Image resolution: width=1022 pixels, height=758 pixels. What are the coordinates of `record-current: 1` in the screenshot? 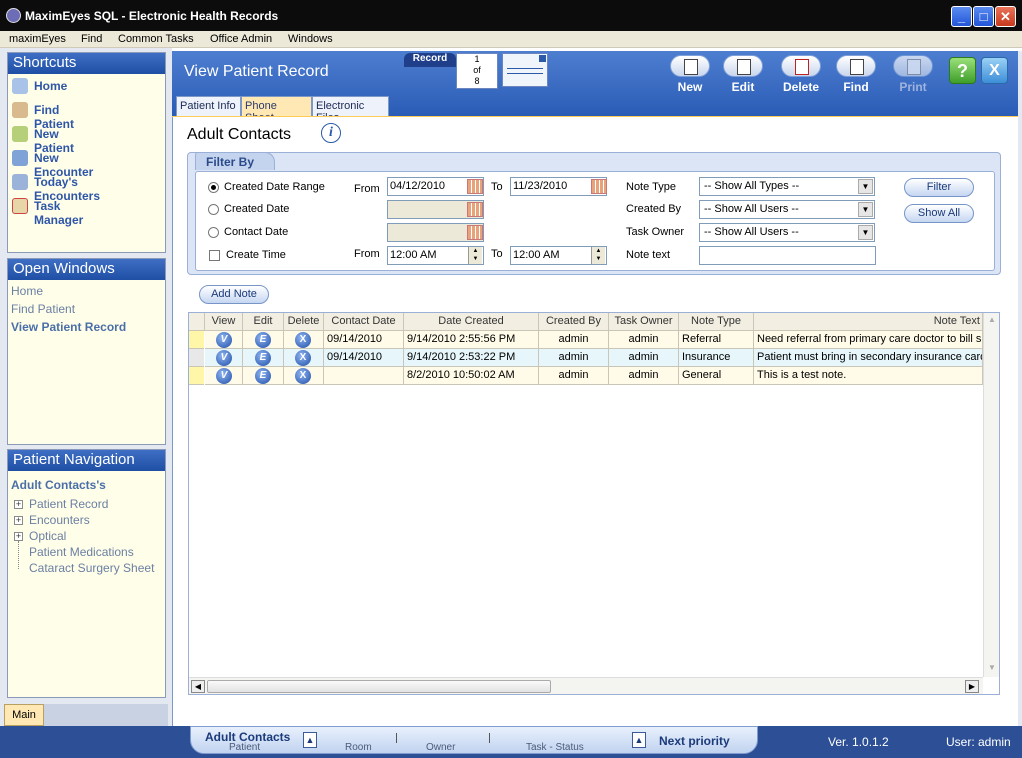 It's located at (477, 59).